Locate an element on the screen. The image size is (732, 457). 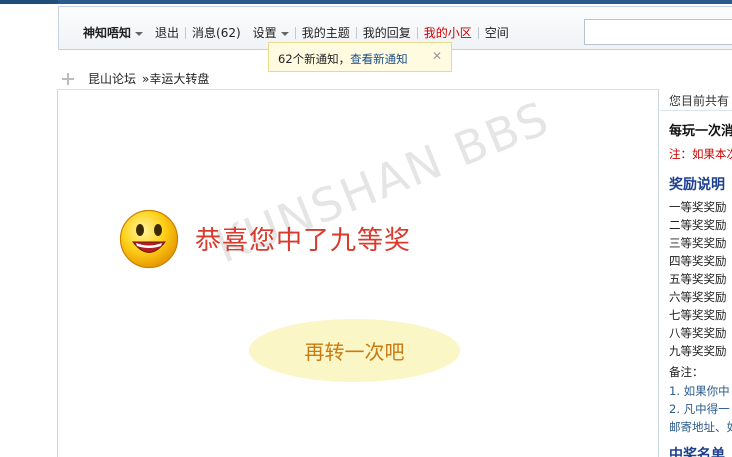
settings-menu: 设置 is located at coordinates (271, 33).